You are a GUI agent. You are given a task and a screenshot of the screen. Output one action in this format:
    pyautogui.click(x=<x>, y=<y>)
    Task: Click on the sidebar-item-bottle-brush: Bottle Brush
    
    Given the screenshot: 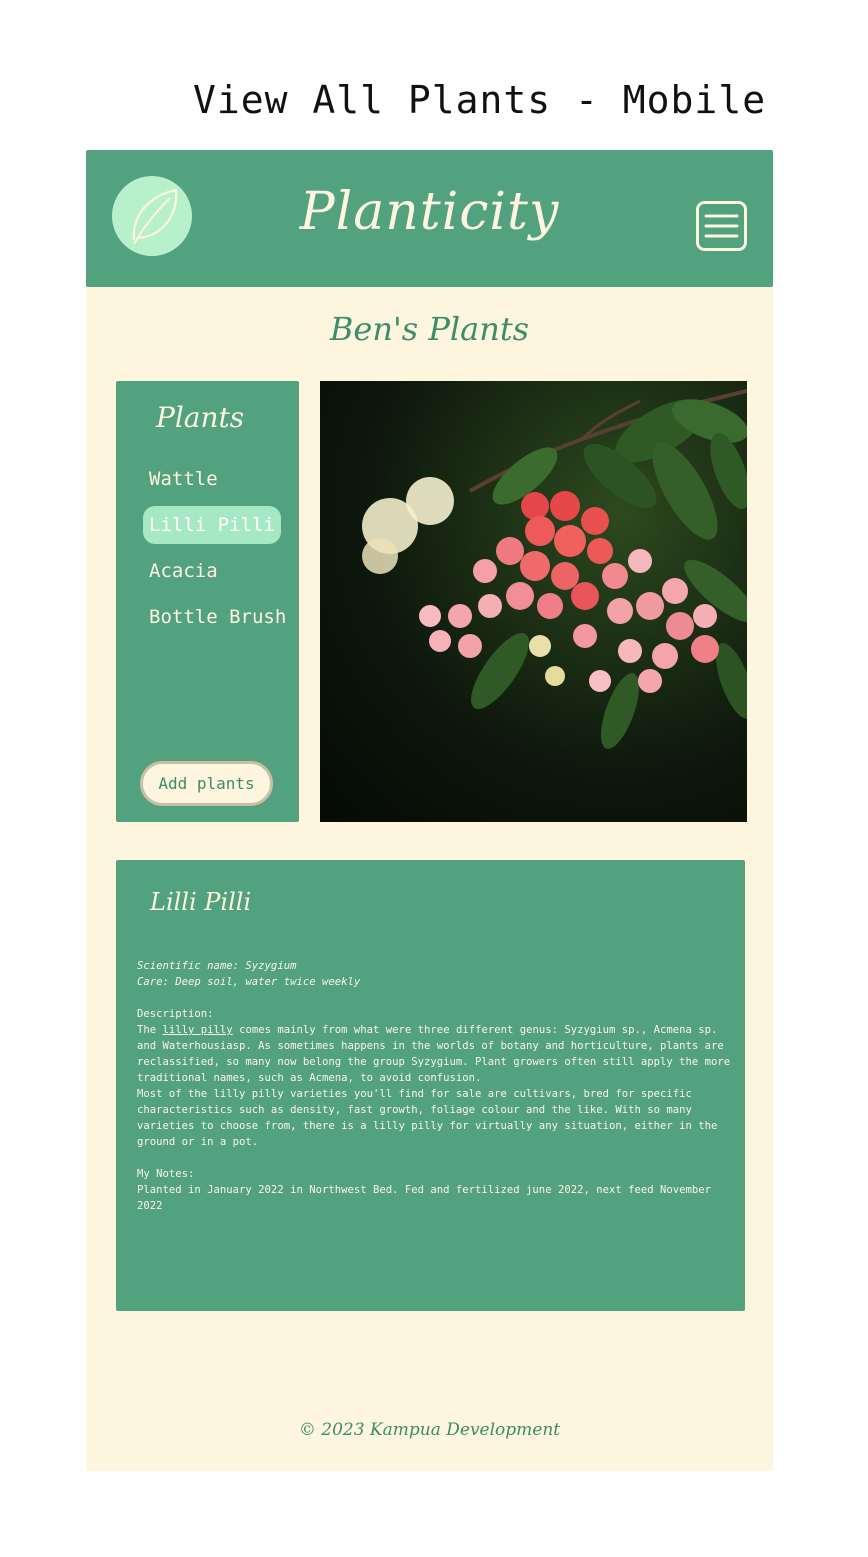 What is the action you would take?
    pyautogui.click(x=217, y=617)
    